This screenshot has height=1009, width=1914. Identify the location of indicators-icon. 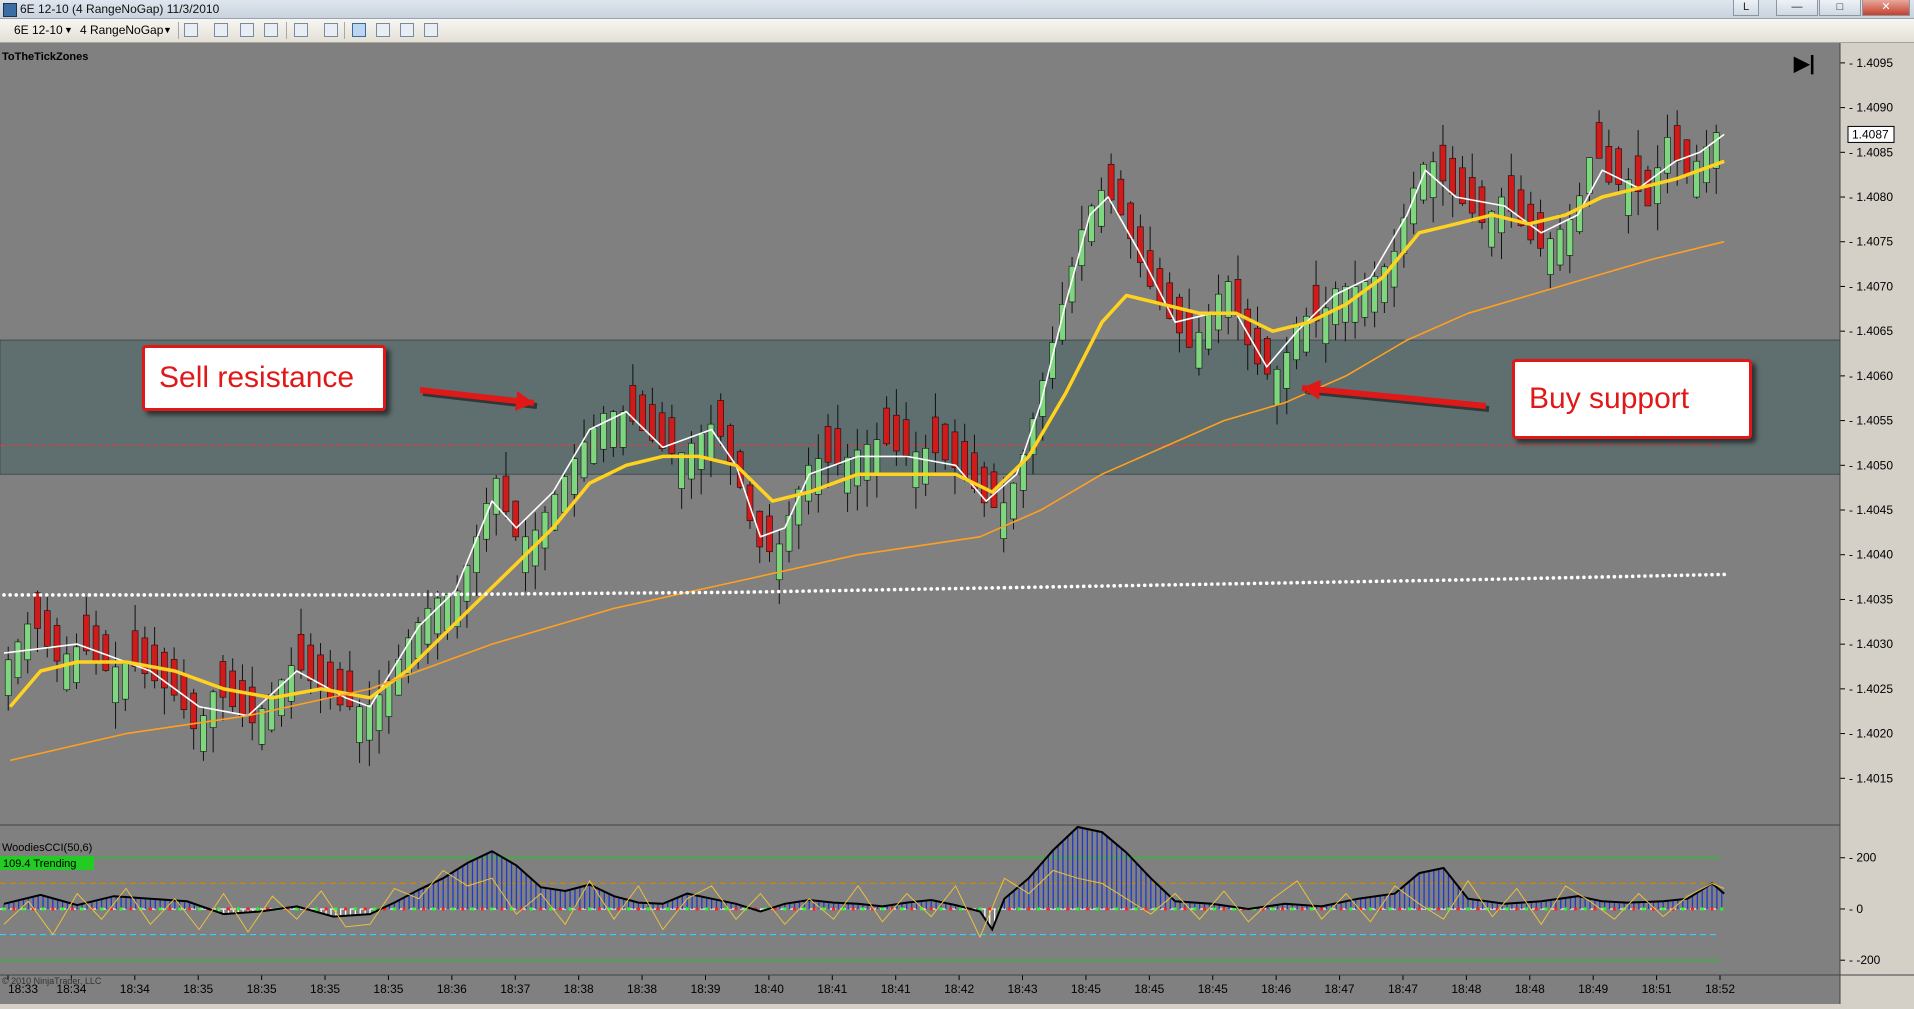
(383, 30).